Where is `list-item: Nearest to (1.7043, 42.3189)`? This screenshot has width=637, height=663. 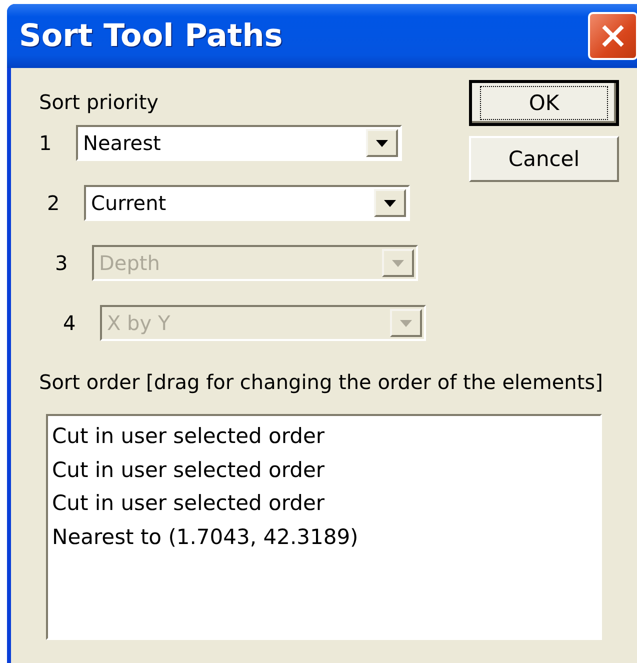 list-item: Nearest to (1.7043, 42.3189) is located at coordinates (326, 537).